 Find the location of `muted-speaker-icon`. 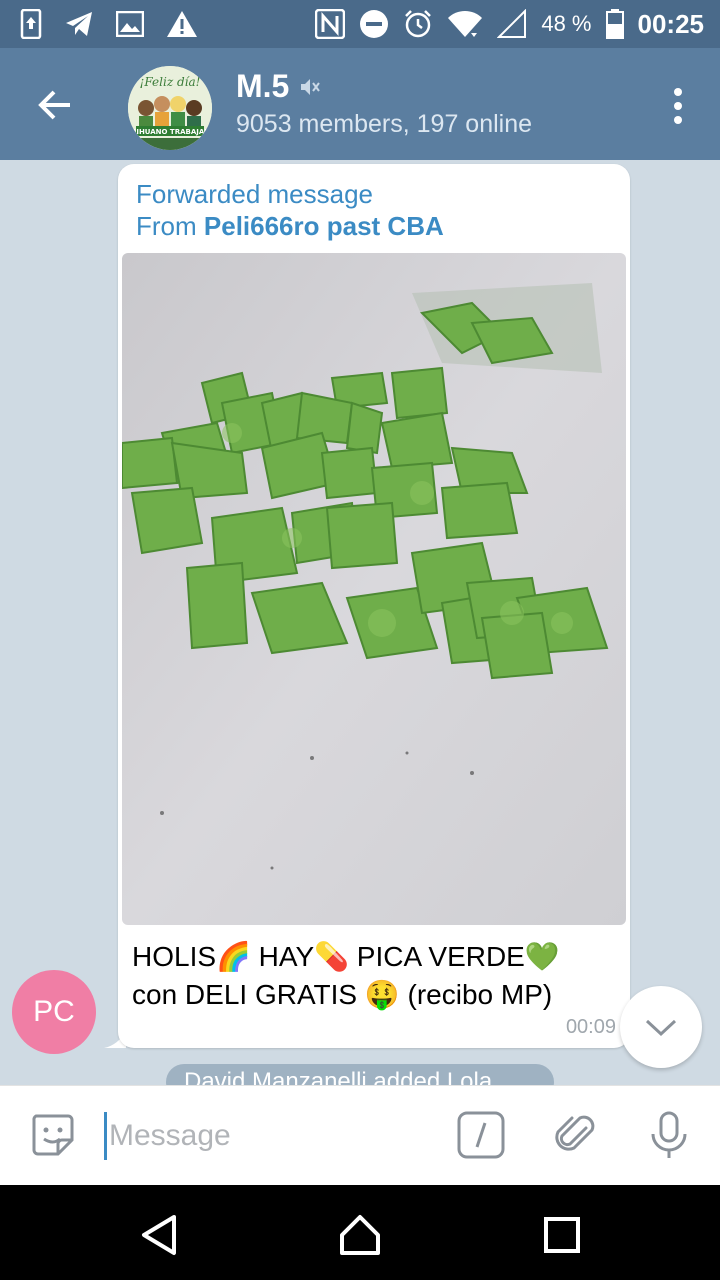

muted-speaker-icon is located at coordinates (311, 86).